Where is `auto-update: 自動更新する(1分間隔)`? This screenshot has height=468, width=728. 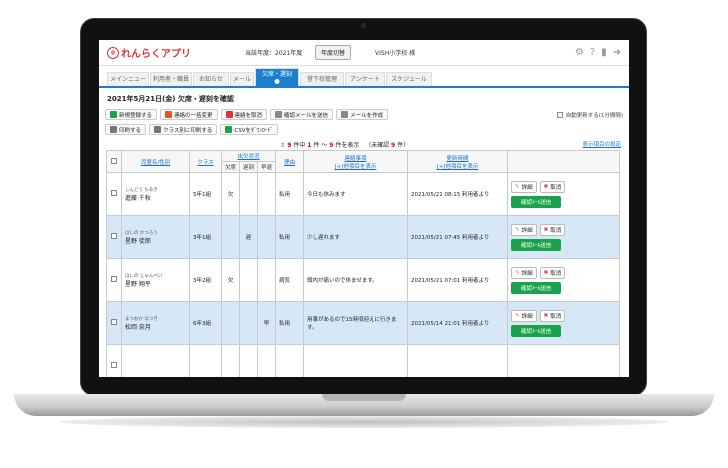
auto-update: 自動更新する(1分間隔) is located at coordinates (589, 115).